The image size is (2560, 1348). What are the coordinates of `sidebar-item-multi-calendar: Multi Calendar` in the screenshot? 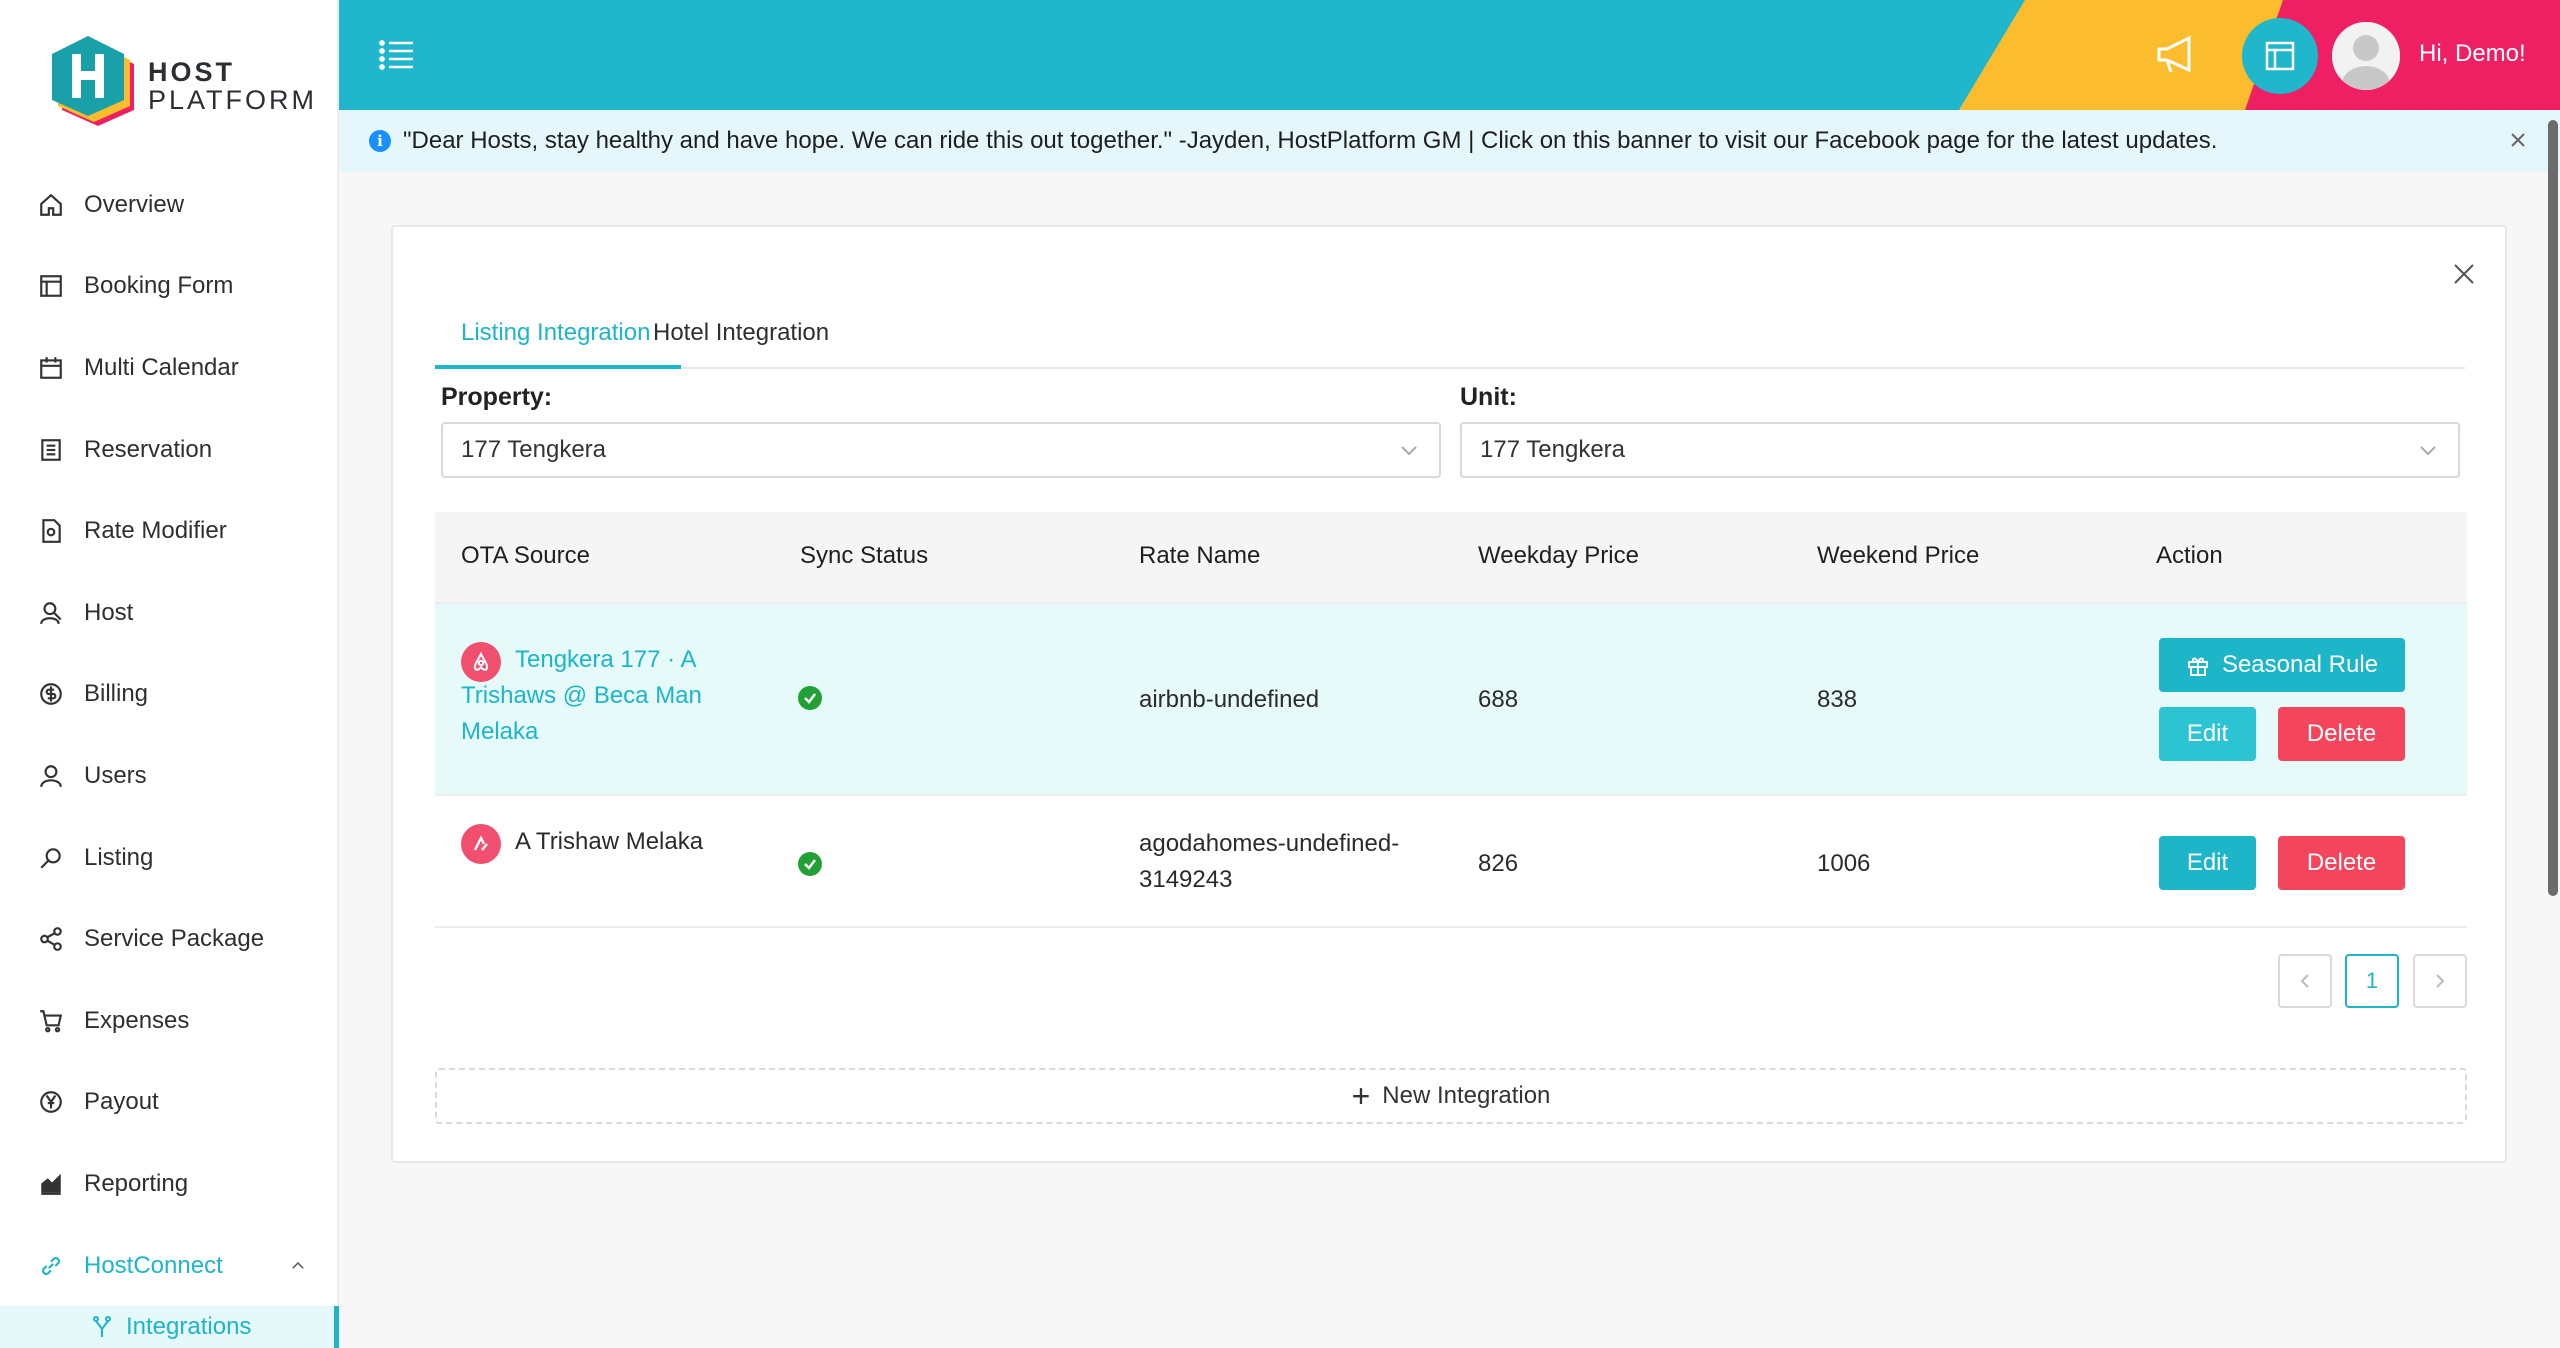 It's located at (168, 368).